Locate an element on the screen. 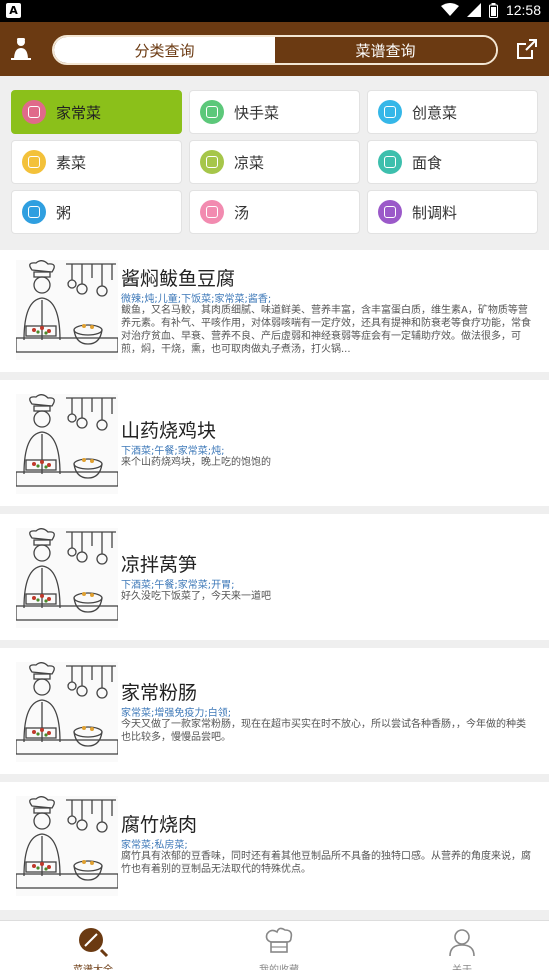 This screenshot has width=549, height=970. category-item-zhou: 粥 is located at coordinates (96, 212).